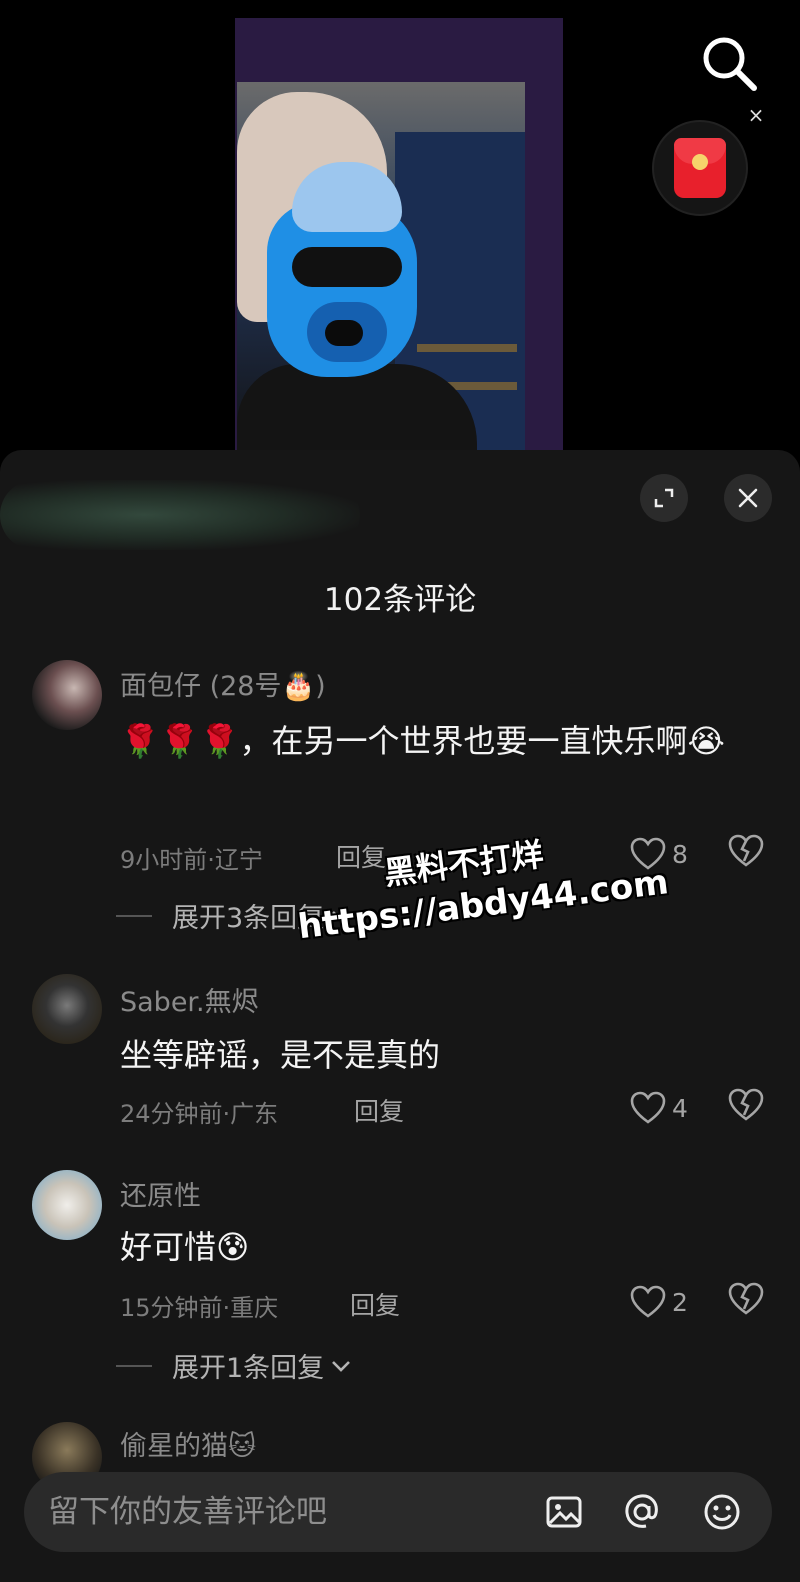 The width and height of the screenshot is (800, 1582). Describe the element at coordinates (422, 741) in the screenshot. I see `comment-text: 🌹🌹🌹，在另一个世界也要一直快乐啊😭` at that location.